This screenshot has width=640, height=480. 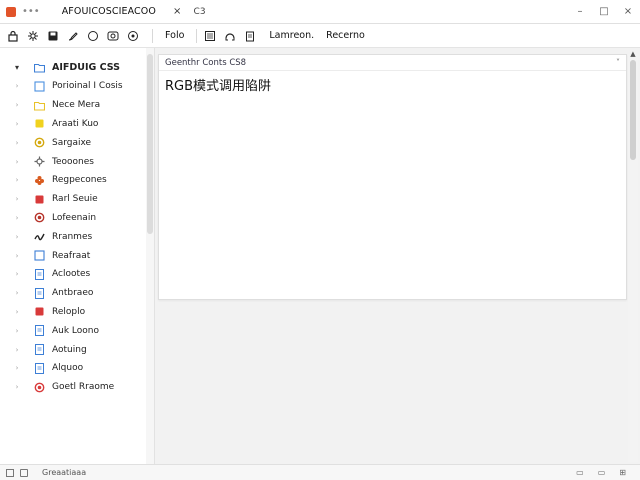 What do you see at coordinates (113, 36) in the screenshot?
I see `image-icon` at bounding box center [113, 36].